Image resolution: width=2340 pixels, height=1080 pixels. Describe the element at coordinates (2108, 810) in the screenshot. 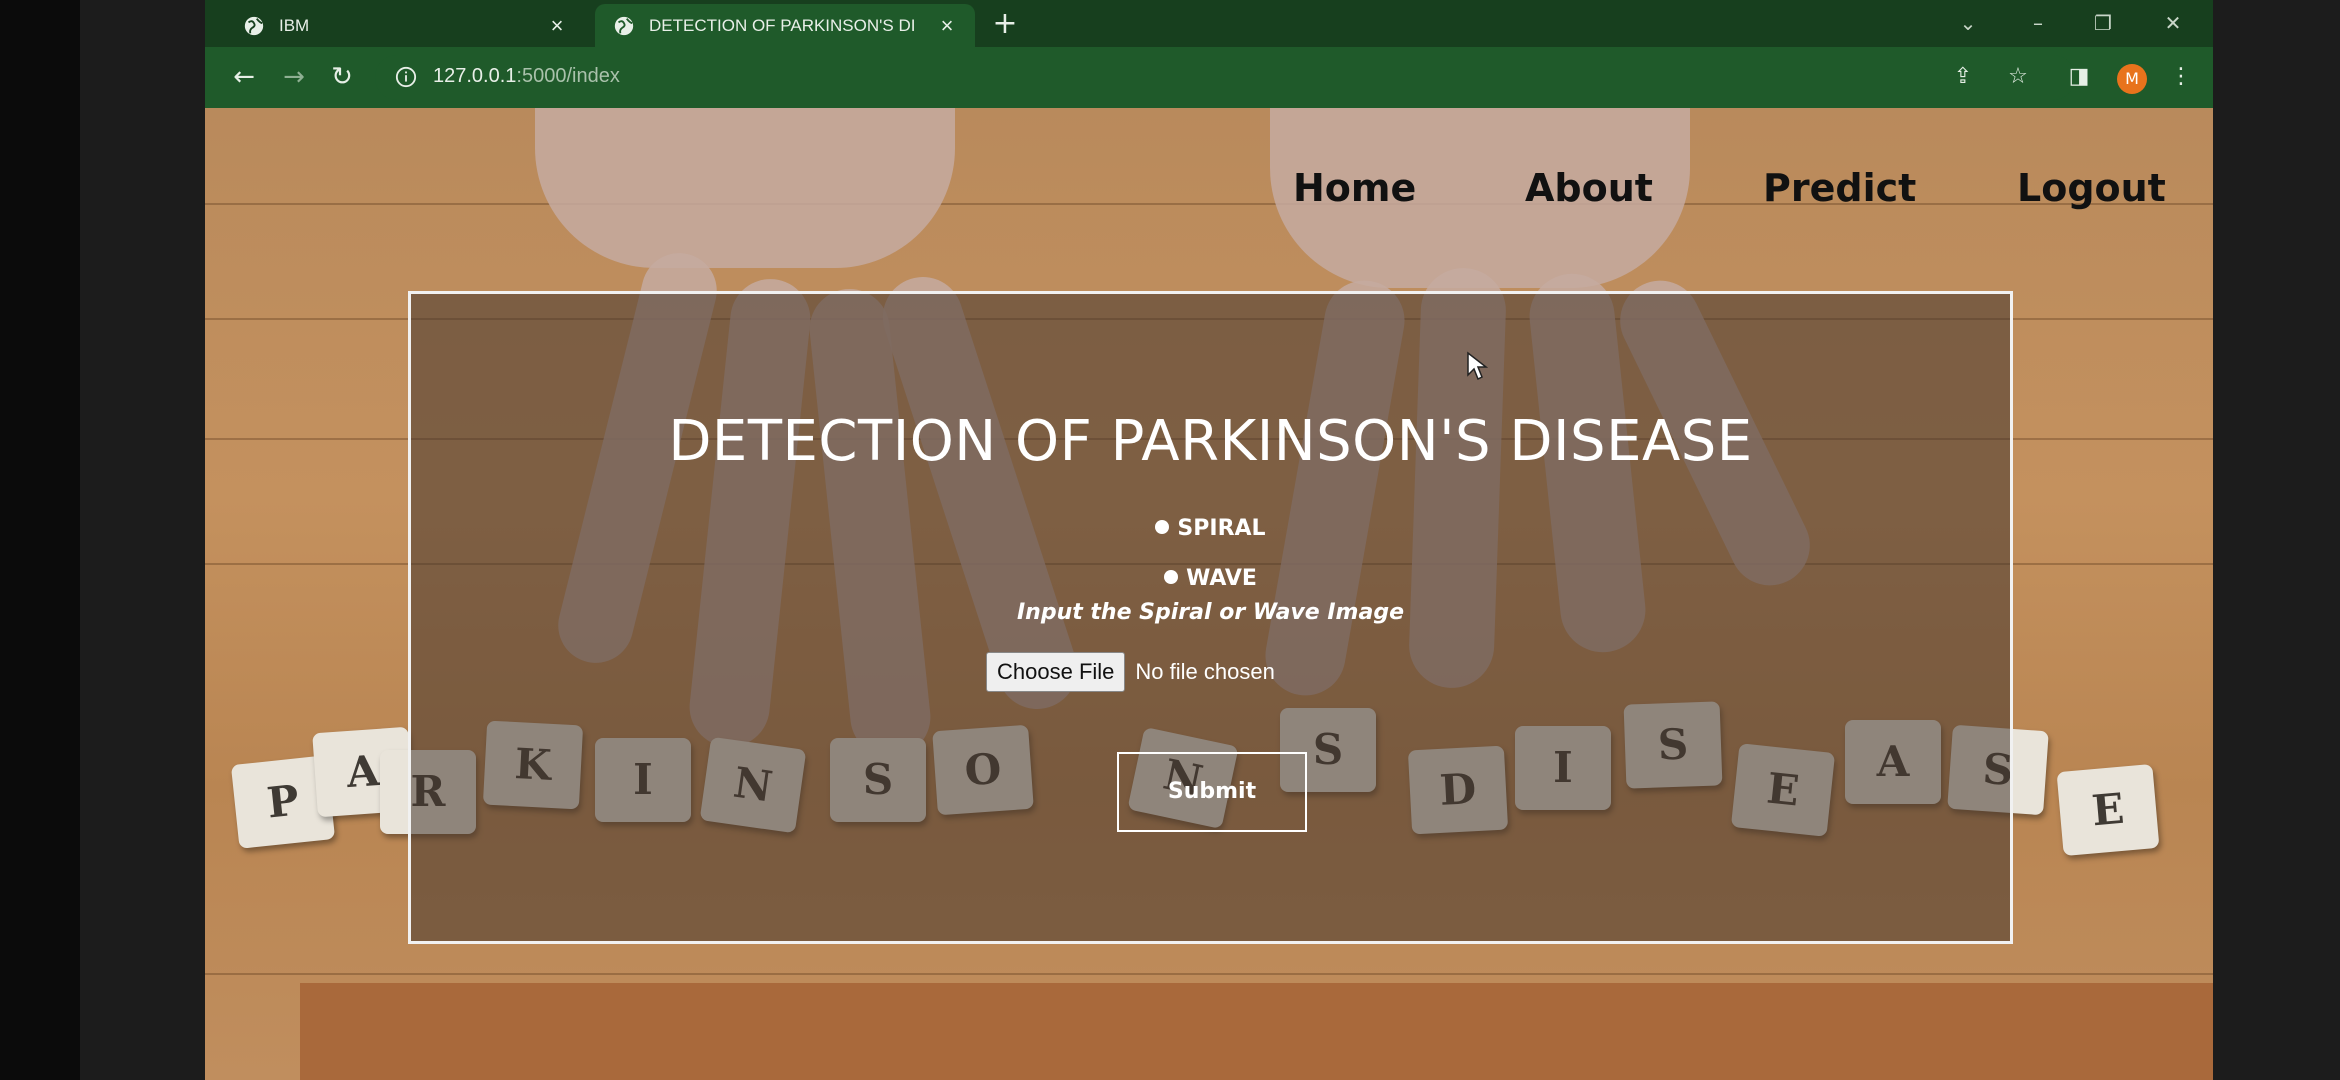

I see `letter-tile: E` at that location.